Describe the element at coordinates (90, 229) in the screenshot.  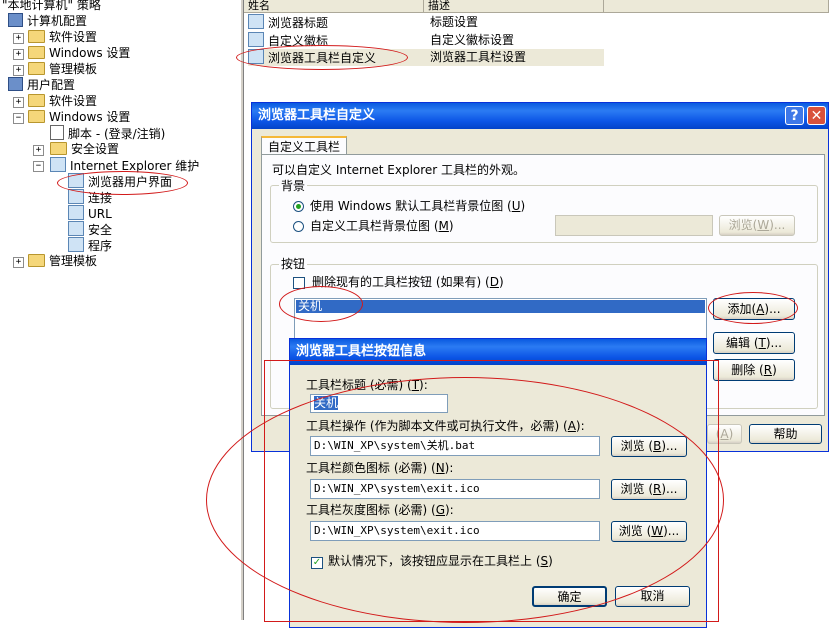
I see `tree-item-uc-ie-security: 安全` at that location.